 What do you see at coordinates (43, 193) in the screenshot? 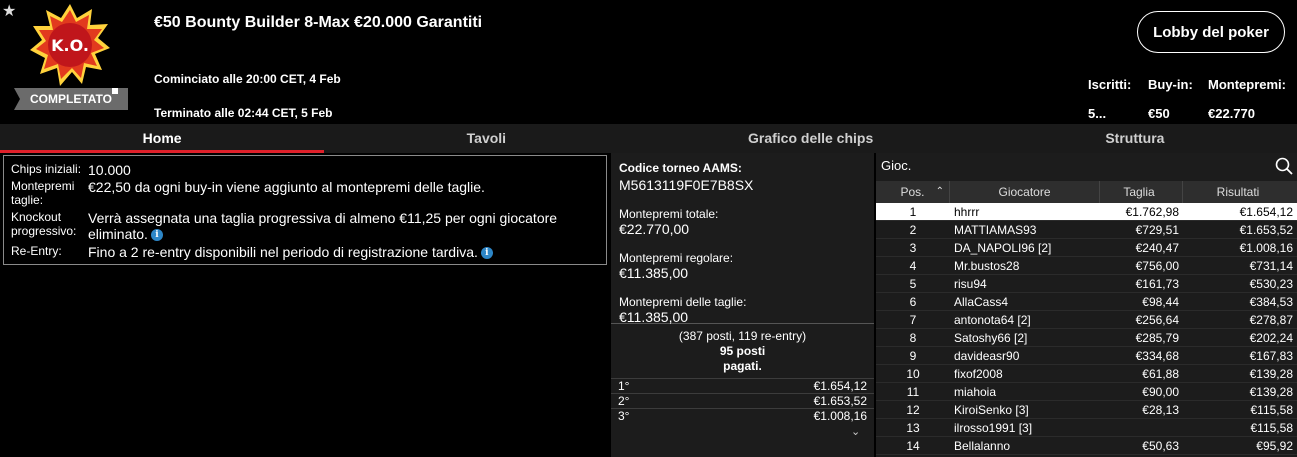
I see `bounty-pool-label: Montepremi taglie:` at bounding box center [43, 193].